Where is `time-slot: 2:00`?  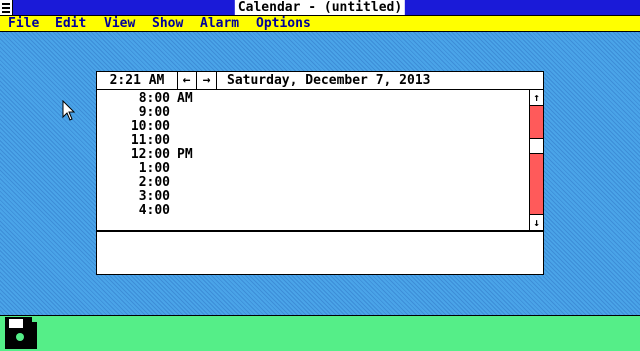
time-slot: 2:00 is located at coordinates (307, 183).